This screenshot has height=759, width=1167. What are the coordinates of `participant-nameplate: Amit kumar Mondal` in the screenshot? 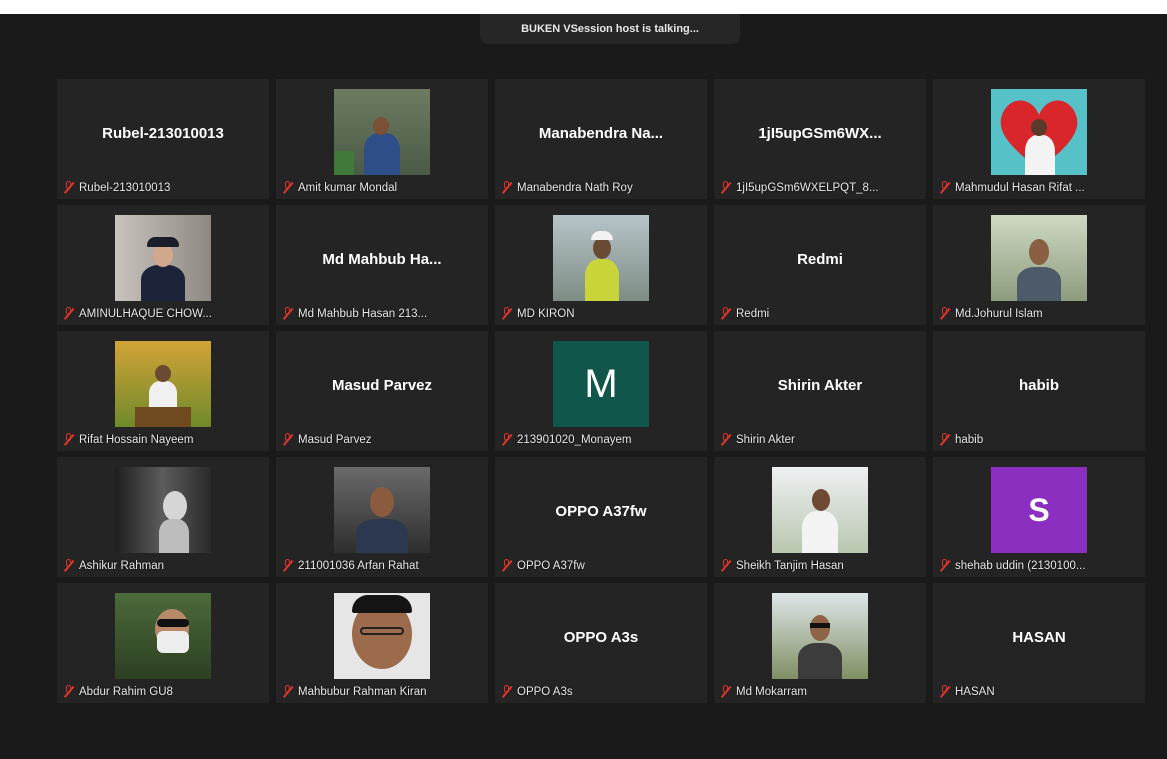 It's located at (339, 187).